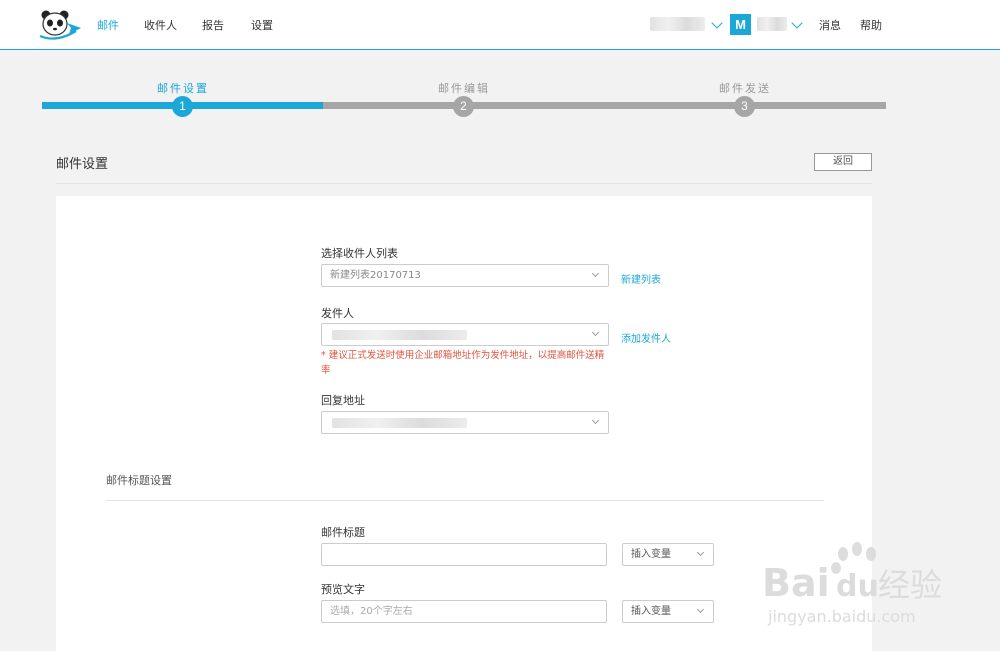 This screenshot has height=651, width=1000. What do you see at coordinates (830, 25) in the screenshot?
I see `messages-link: 消息` at bounding box center [830, 25].